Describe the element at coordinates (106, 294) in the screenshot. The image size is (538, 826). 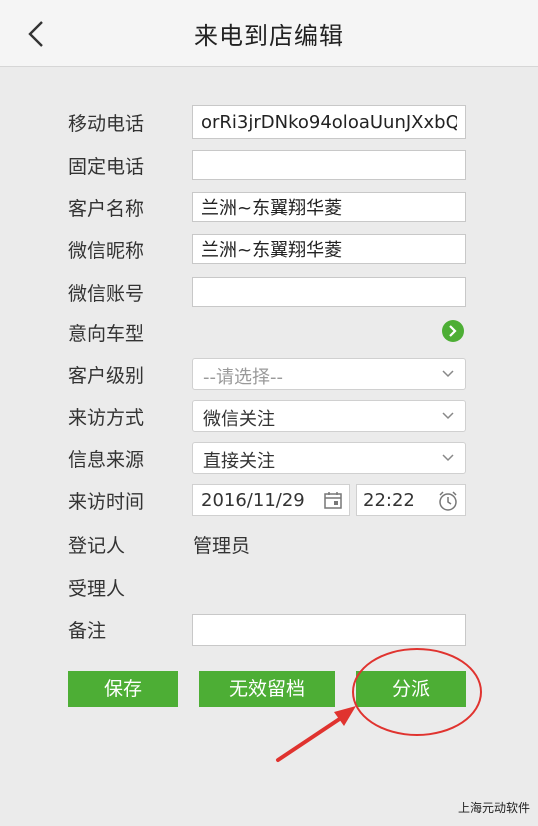
I see `wechat-account-label: 微信账号` at that location.